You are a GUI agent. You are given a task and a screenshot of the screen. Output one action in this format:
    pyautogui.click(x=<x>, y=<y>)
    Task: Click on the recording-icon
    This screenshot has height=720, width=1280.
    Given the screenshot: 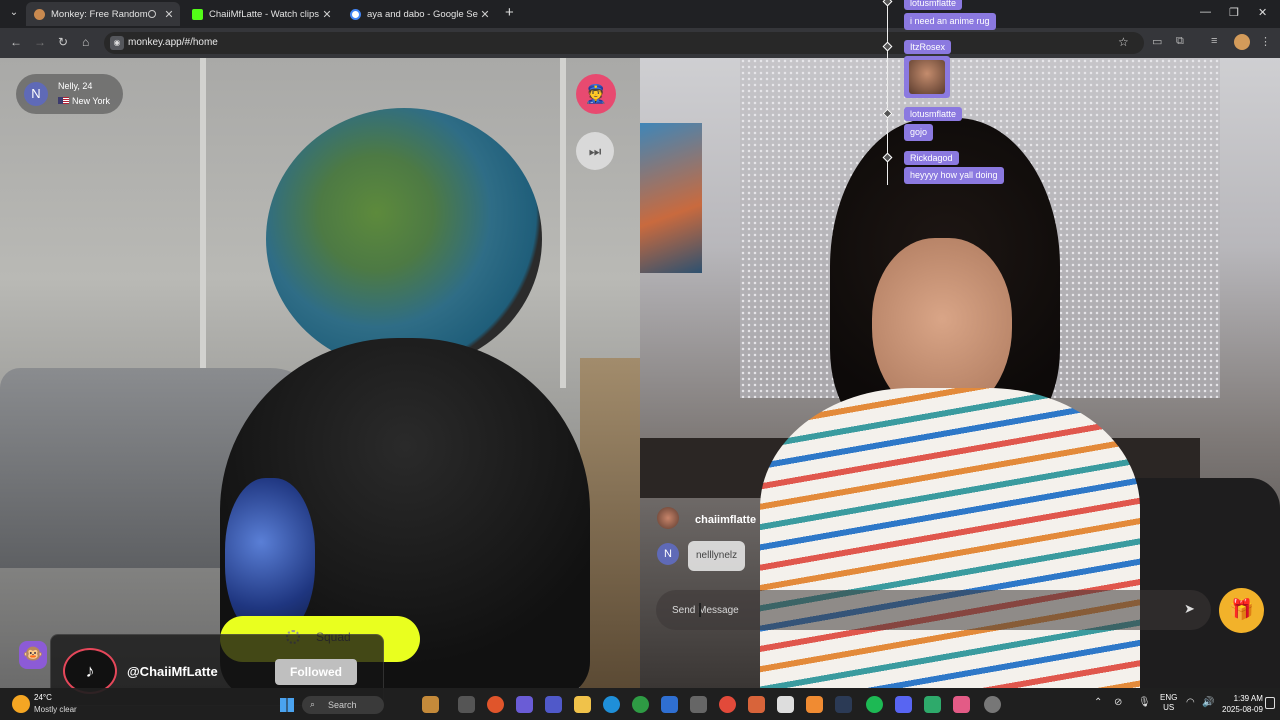 What is the action you would take?
    pyautogui.click(x=152, y=14)
    